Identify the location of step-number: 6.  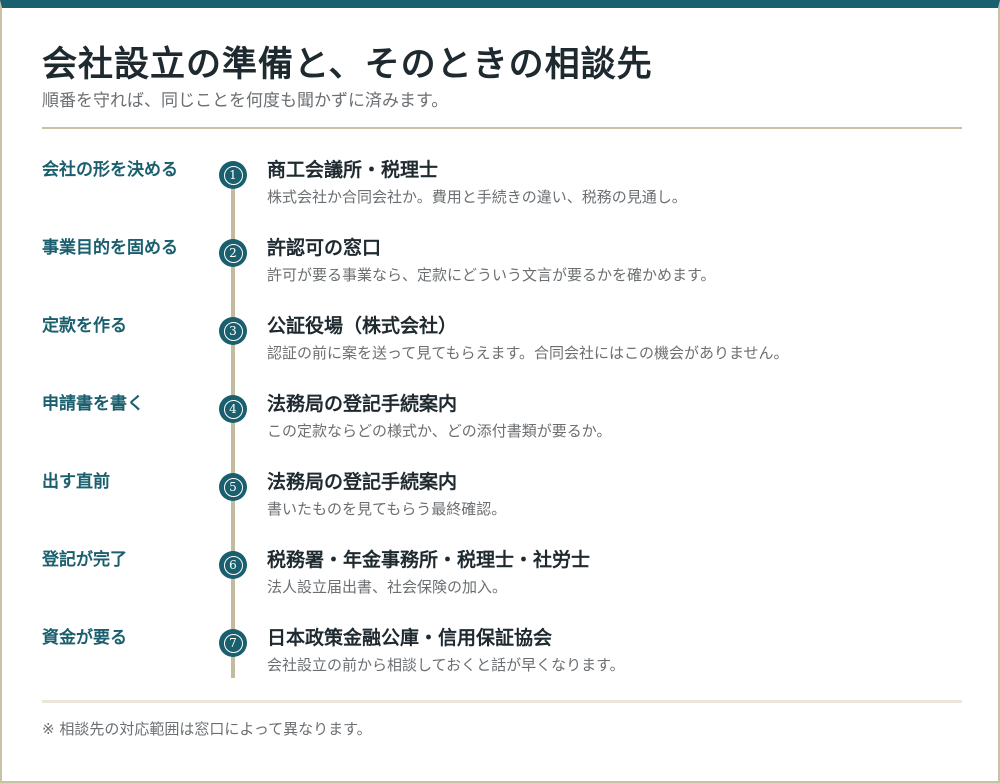
(233, 565).